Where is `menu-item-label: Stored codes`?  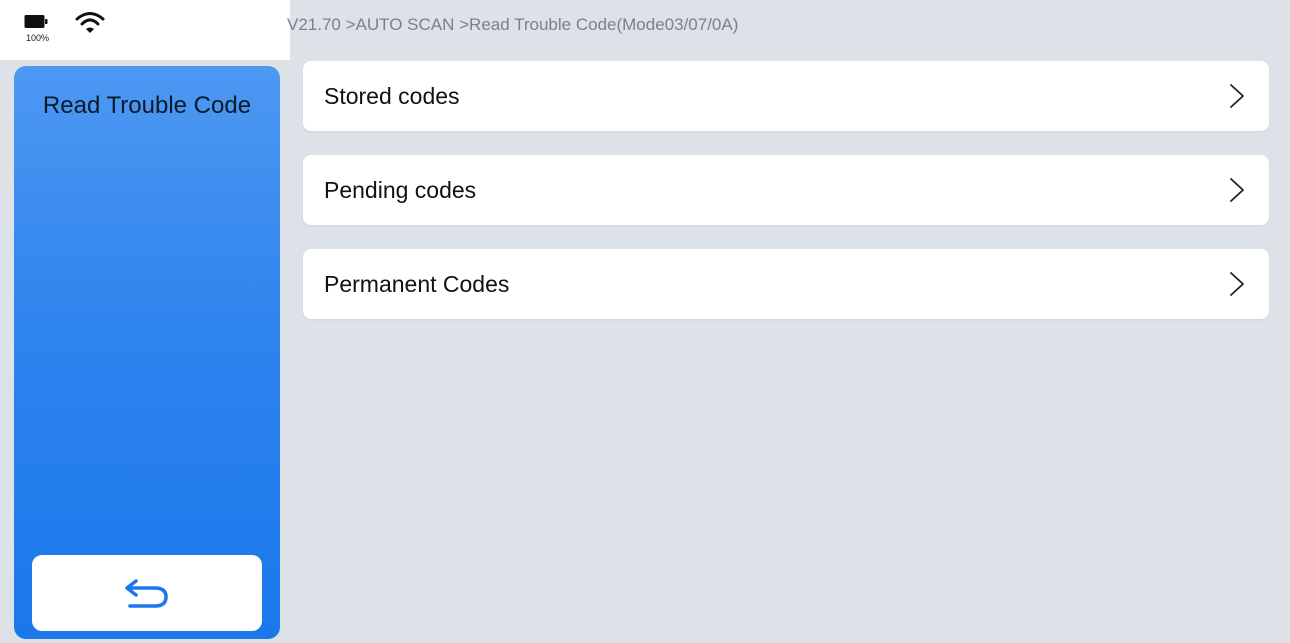 menu-item-label: Stored codes is located at coordinates (392, 96).